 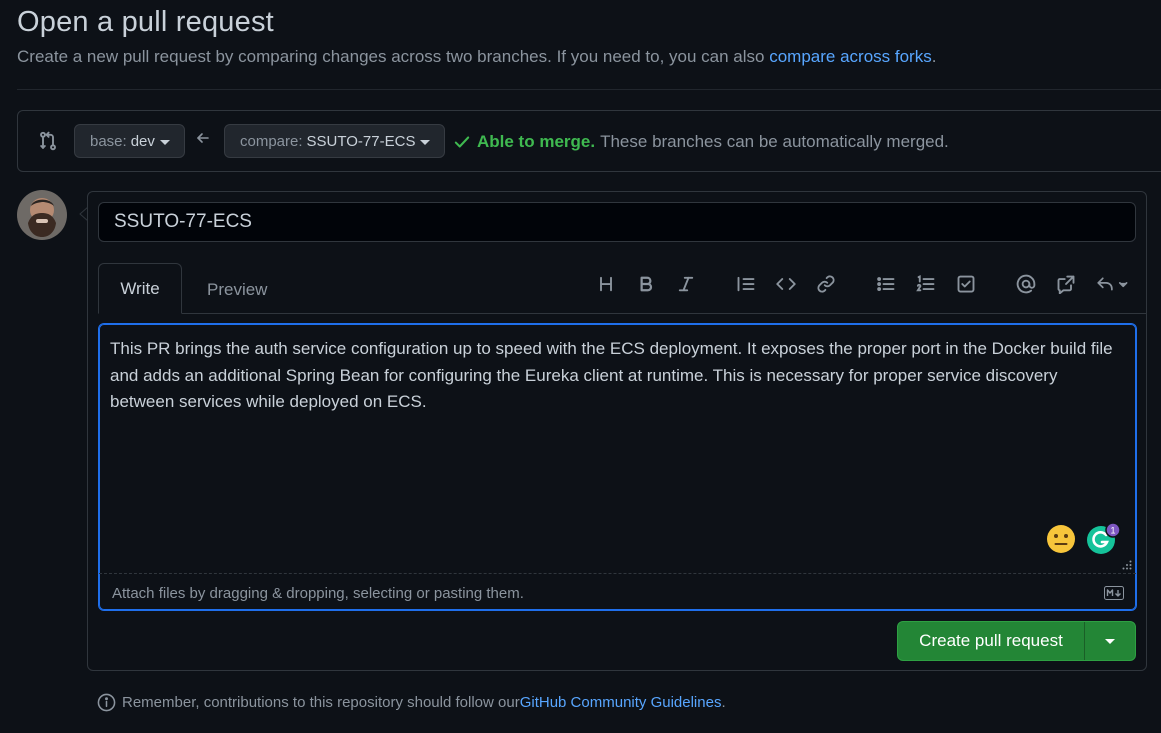 What do you see at coordinates (1127, 565) in the screenshot?
I see `resize-grip-icon` at bounding box center [1127, 565].